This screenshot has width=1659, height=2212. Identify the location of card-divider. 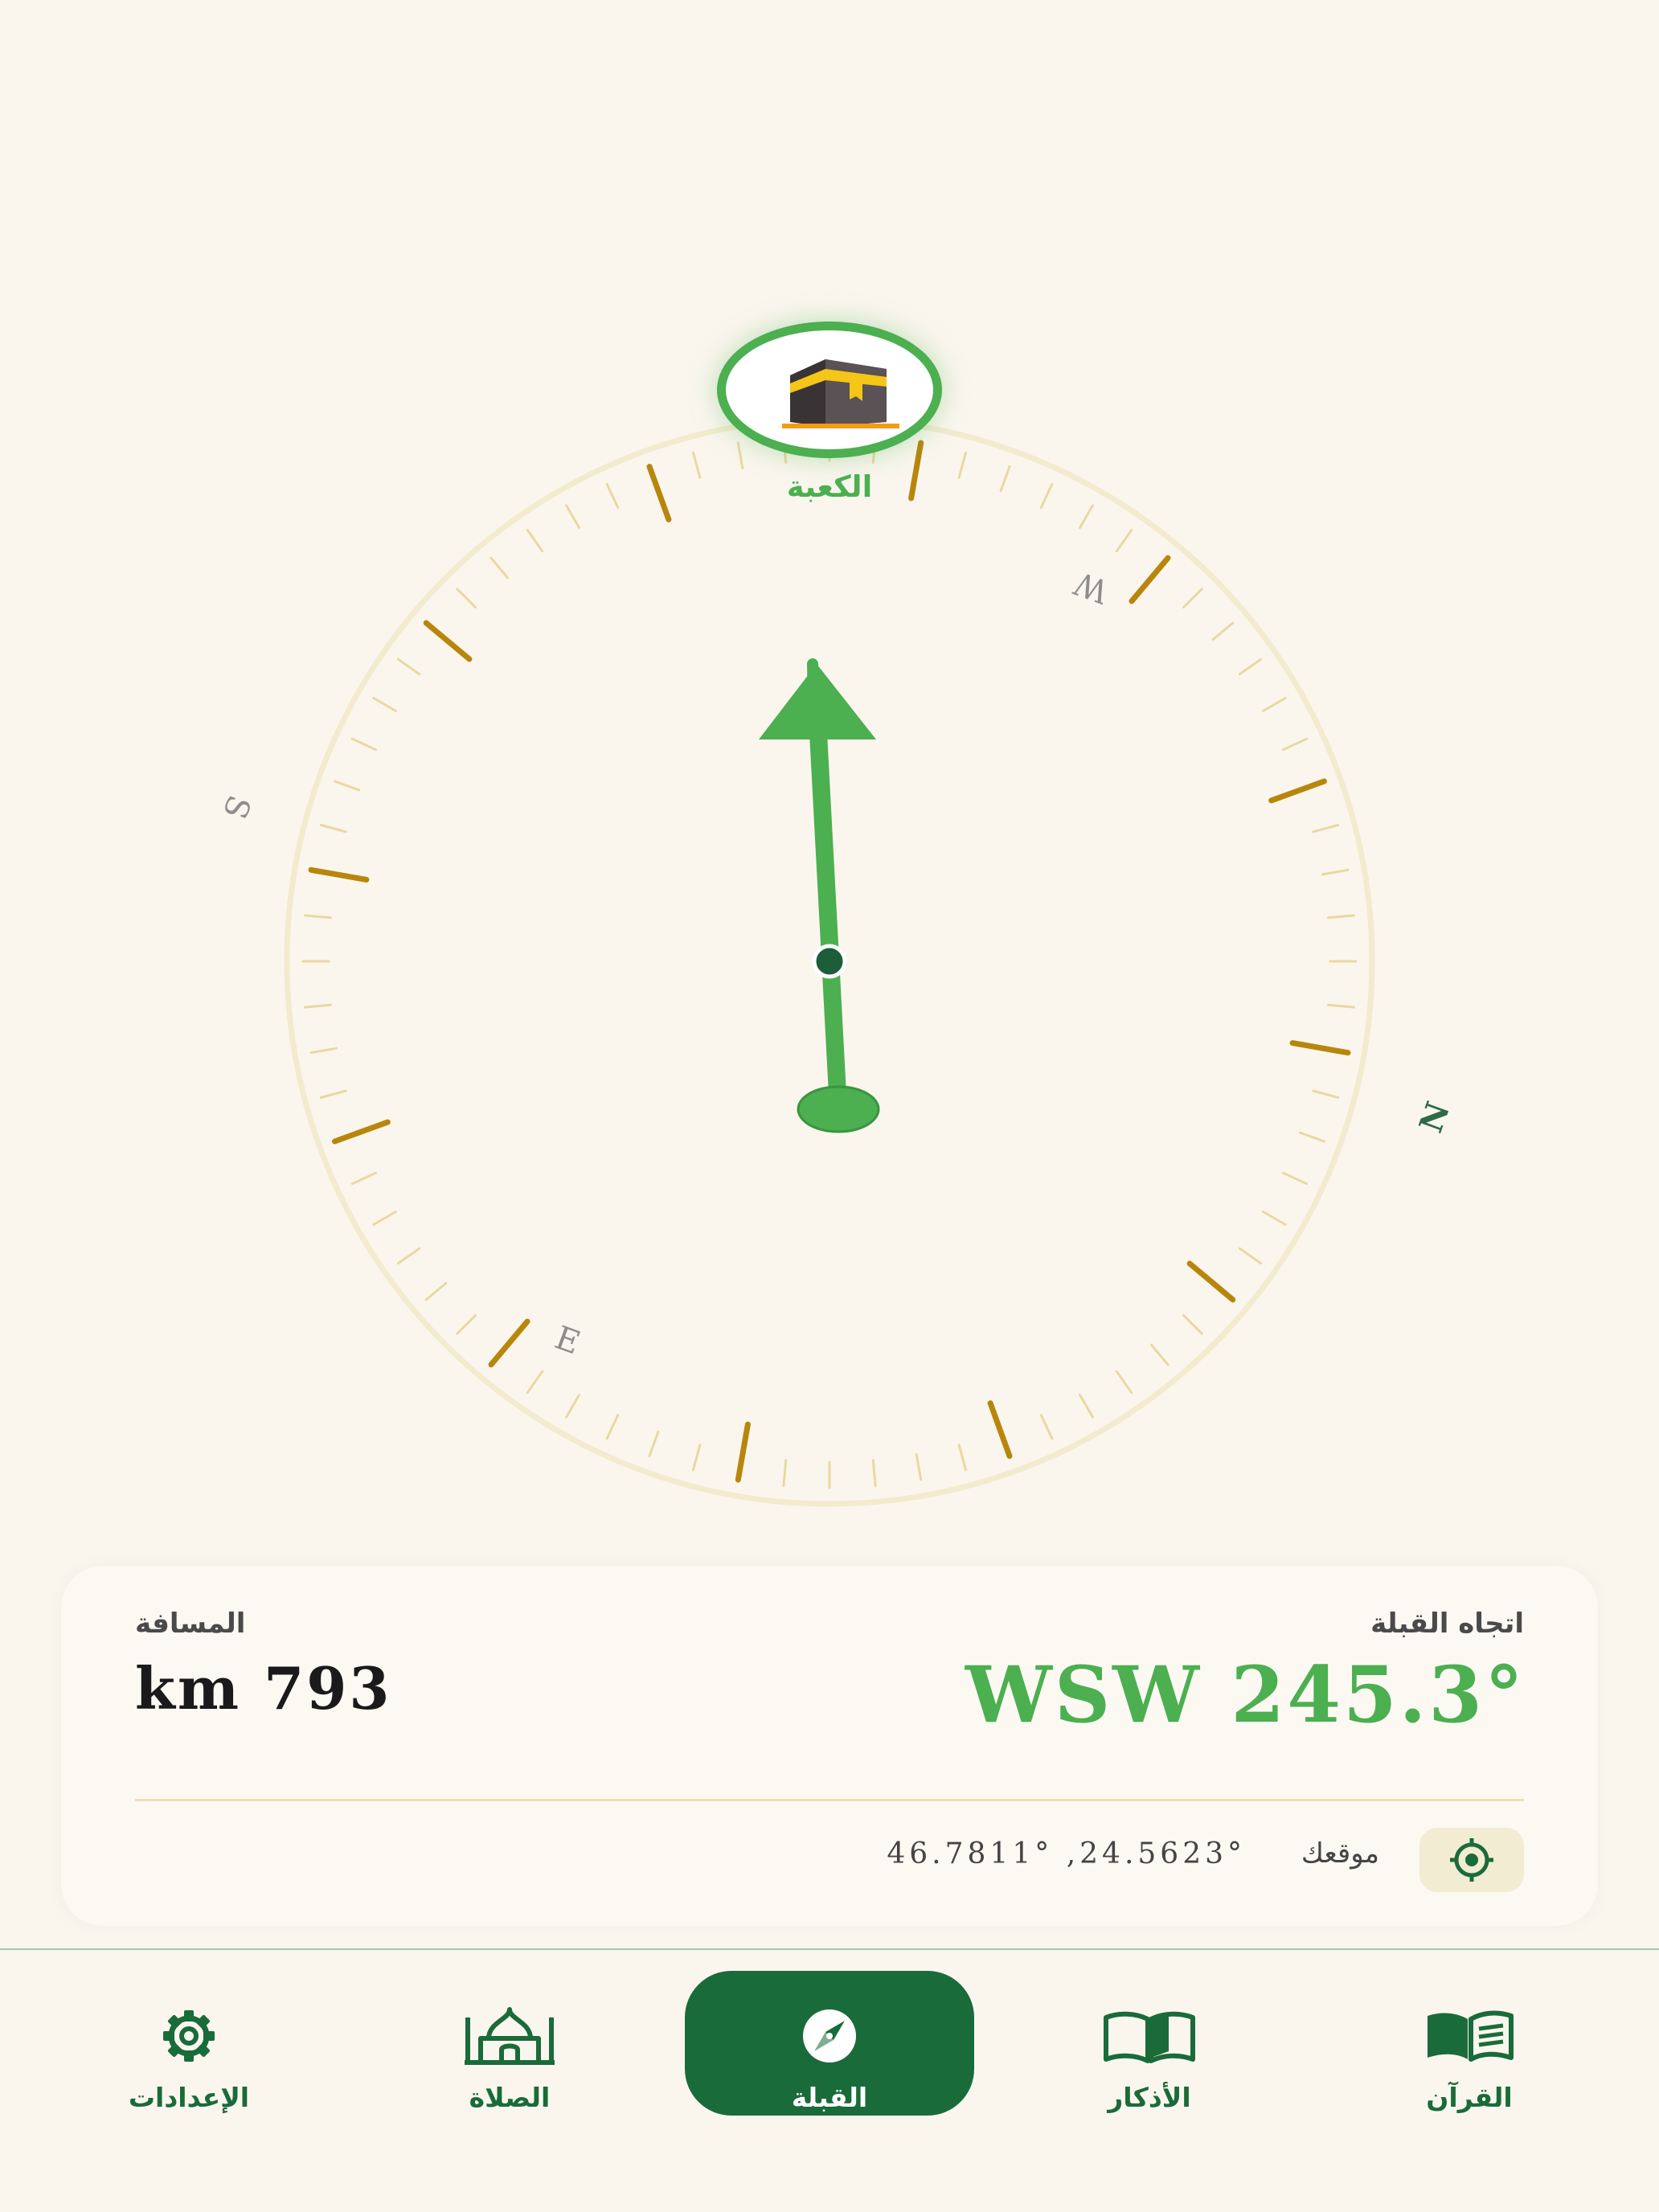
(829, 1800).